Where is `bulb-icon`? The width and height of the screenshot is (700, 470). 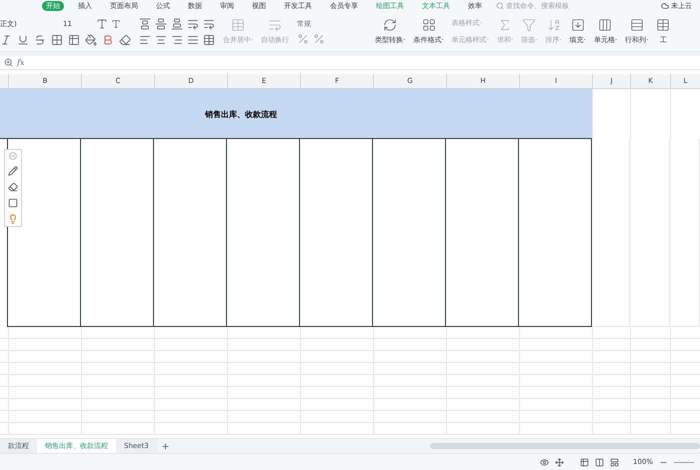
bulb-icon is located at coordinates (13, 219).